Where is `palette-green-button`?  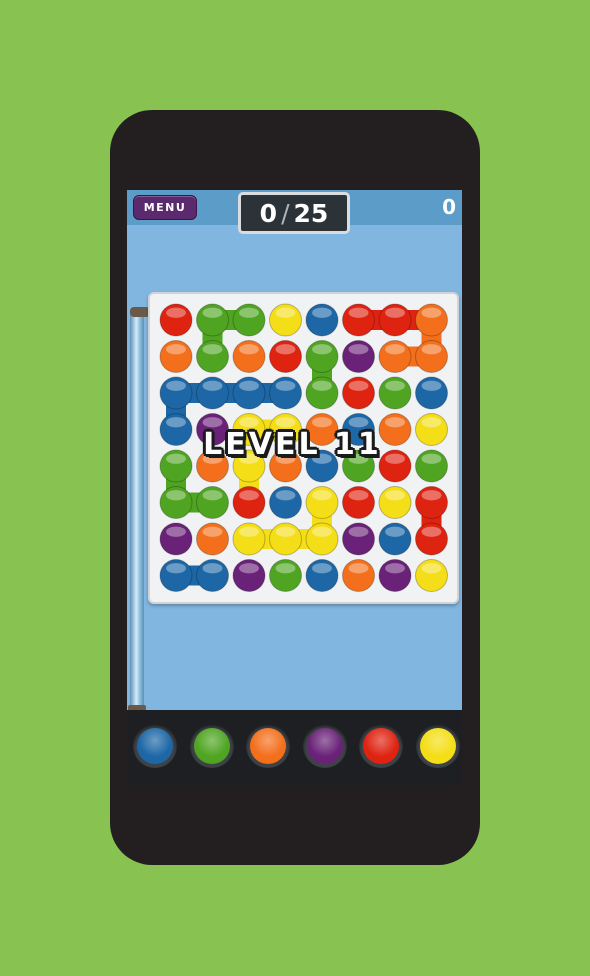
palette-green-button is located at coordinates (211, 746).